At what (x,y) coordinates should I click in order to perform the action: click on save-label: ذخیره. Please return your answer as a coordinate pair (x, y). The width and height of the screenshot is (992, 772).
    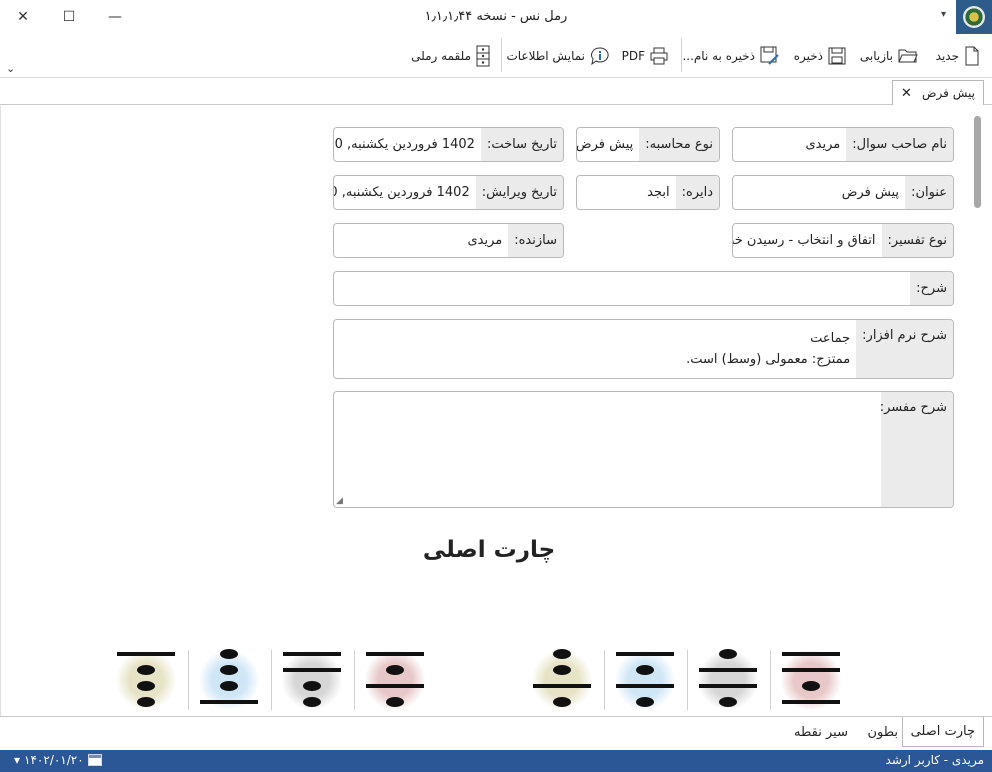
    Looking at the image, I should click on (808, 56).